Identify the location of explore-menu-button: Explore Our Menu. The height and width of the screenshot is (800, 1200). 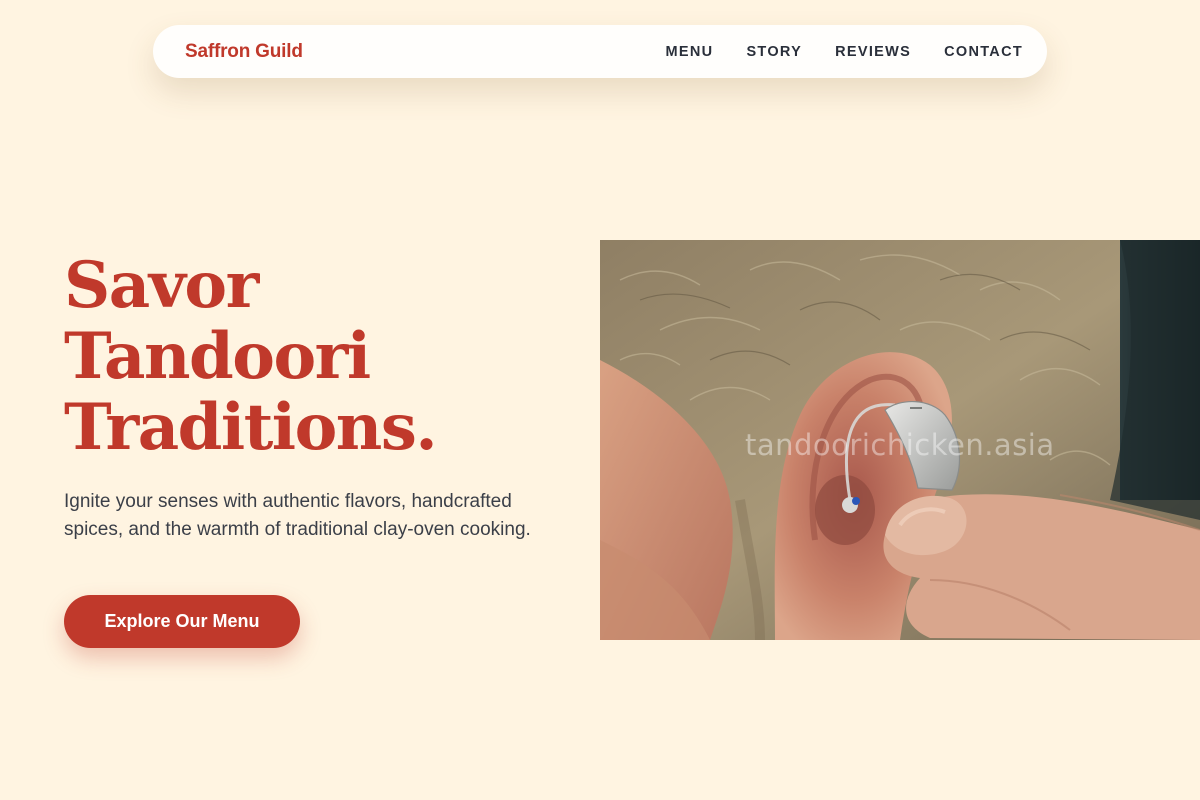
(182, 621).